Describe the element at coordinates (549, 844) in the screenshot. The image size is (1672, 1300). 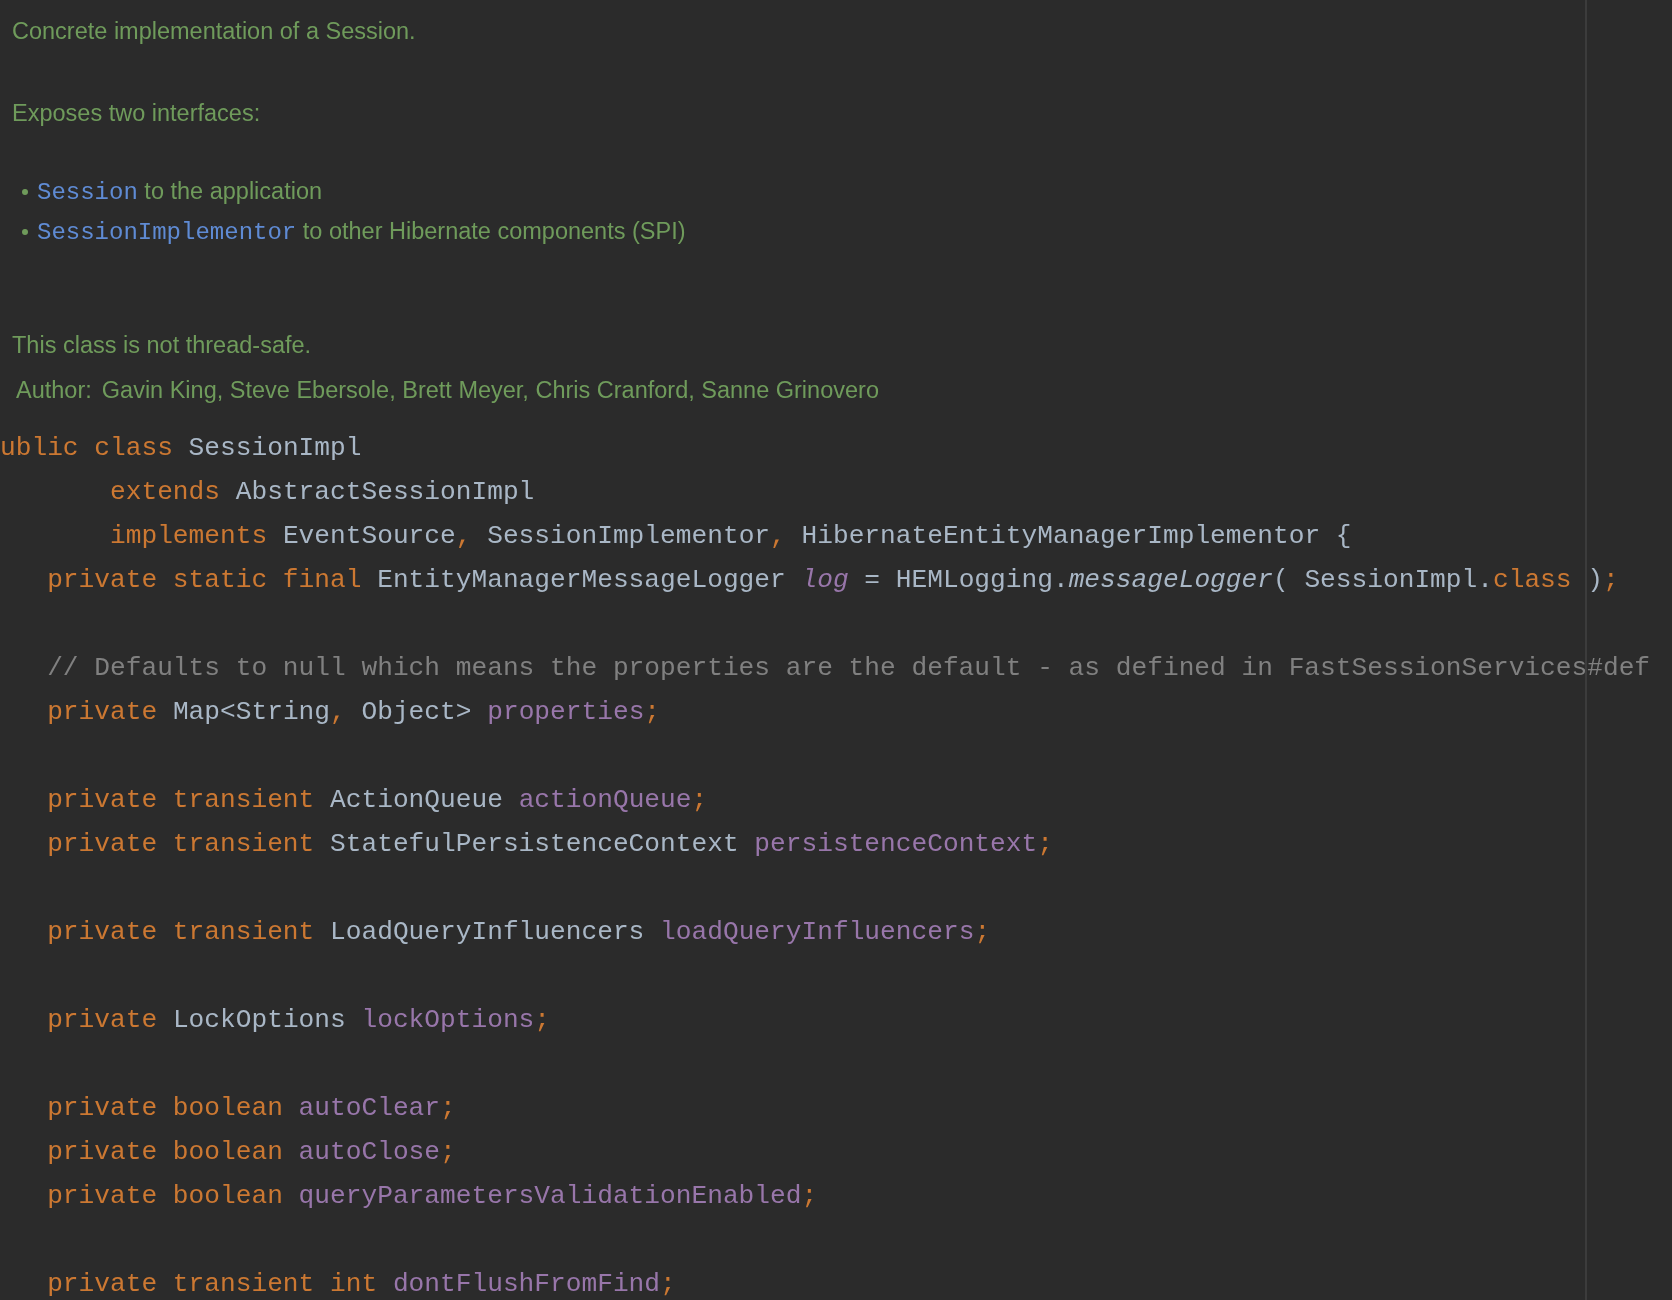
I see `code-line: private transient StatefulPersistenceContext persistenceContext;` at that location.